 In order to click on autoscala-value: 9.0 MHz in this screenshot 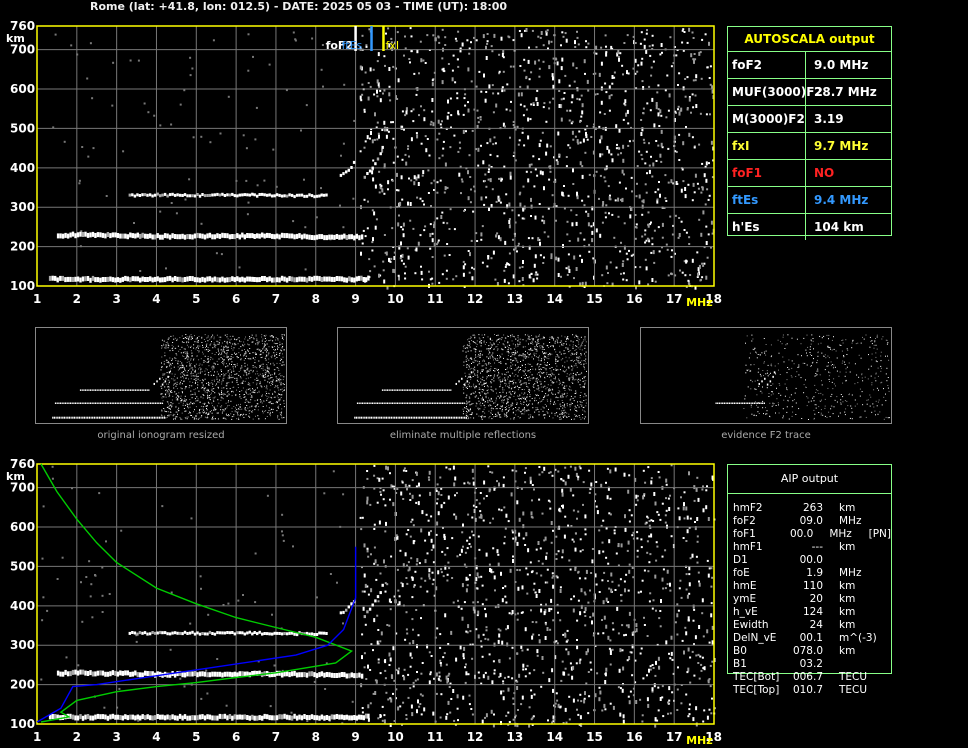, I will do `click(841, 65)`.